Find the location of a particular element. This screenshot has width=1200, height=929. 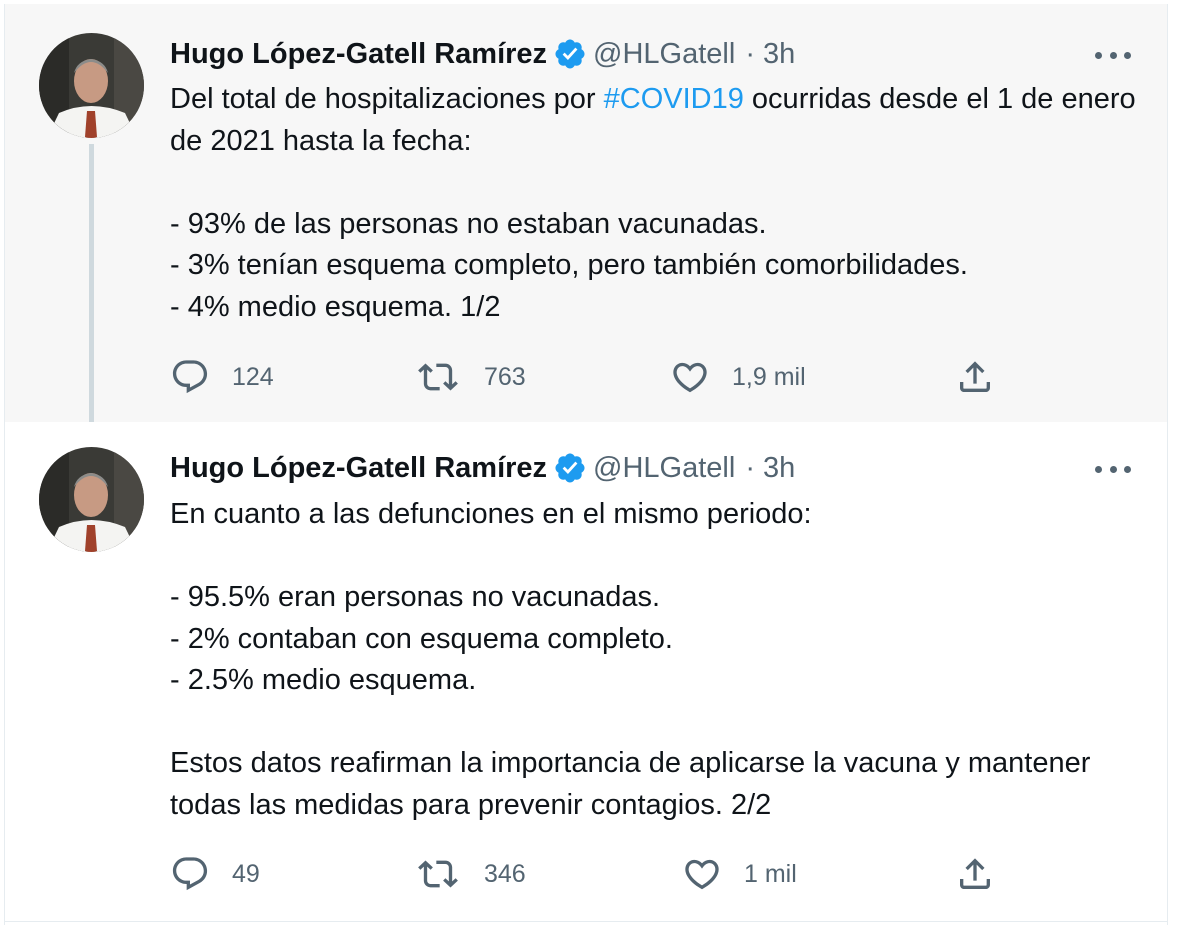

tweet-actions: 49 346 1 mil is located at coordinates (585, 874).